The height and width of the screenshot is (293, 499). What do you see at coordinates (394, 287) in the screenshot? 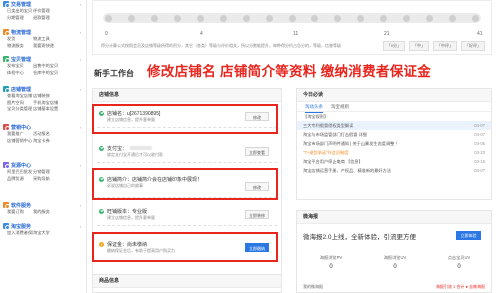
I see `poster-footer: 我的微海报 海报引流 1 合计 ● 去做海报` at bounding box center [394, 287].